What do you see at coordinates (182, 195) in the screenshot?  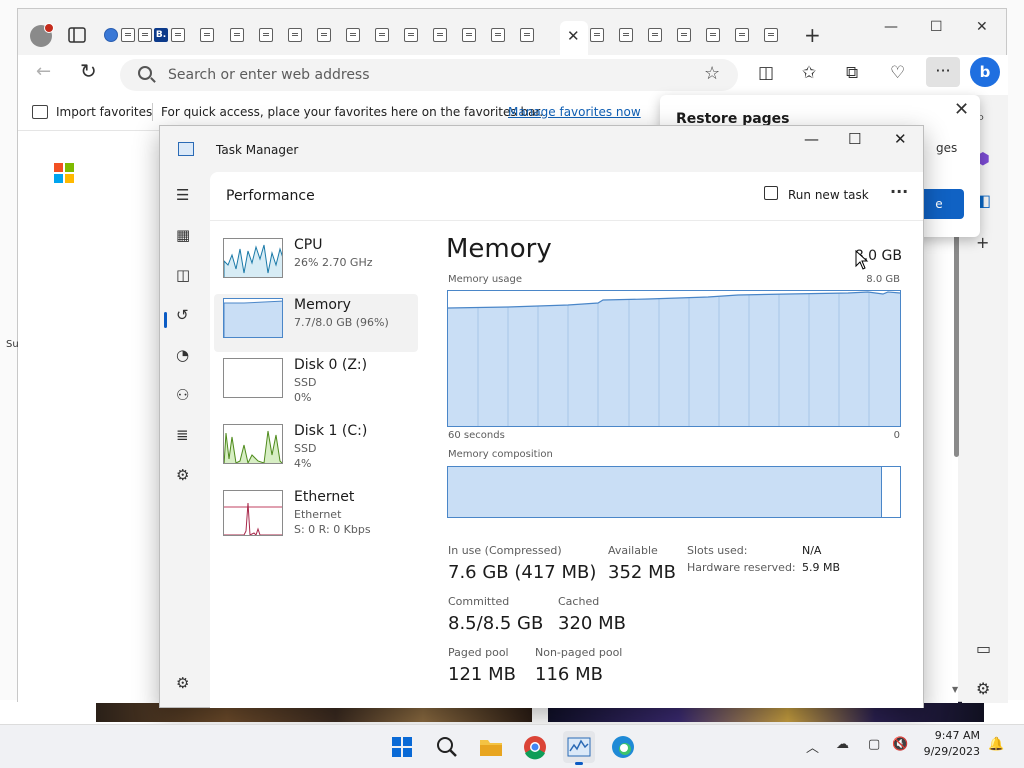 I see `hamburger-menu-icon: ☰` at bounding box center [182, 195].